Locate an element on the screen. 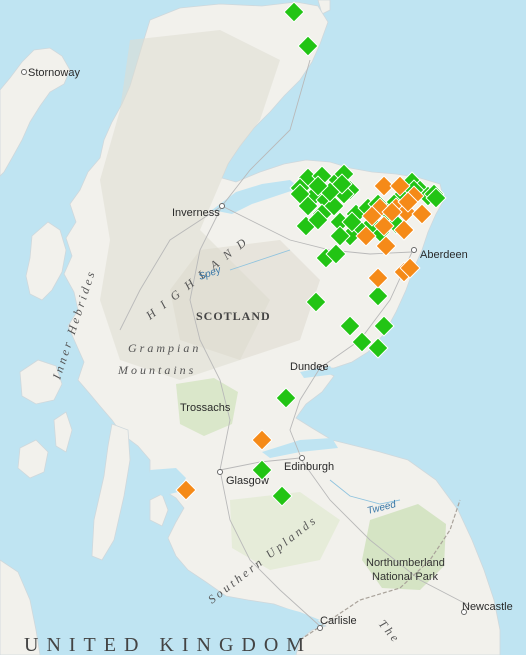  united-kingdom-label: UNITED KINGDOM is located at coordinates (168, 644).